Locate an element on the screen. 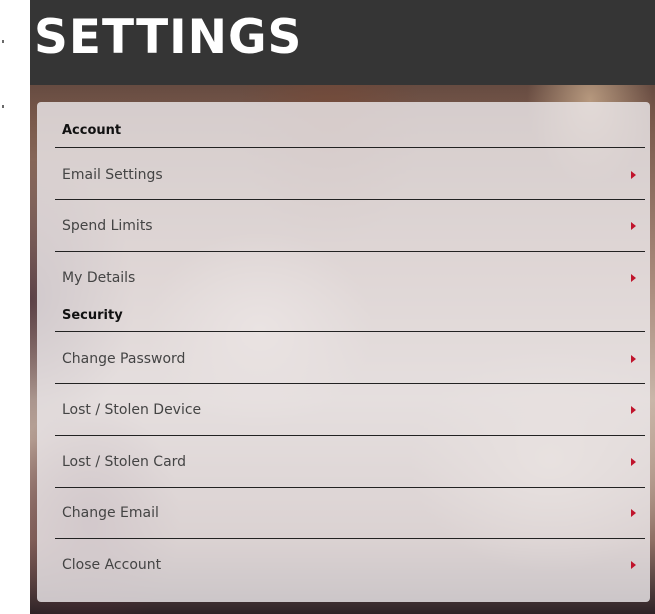  menu-item-label: Email Settings is located at coordinates (112, 175).